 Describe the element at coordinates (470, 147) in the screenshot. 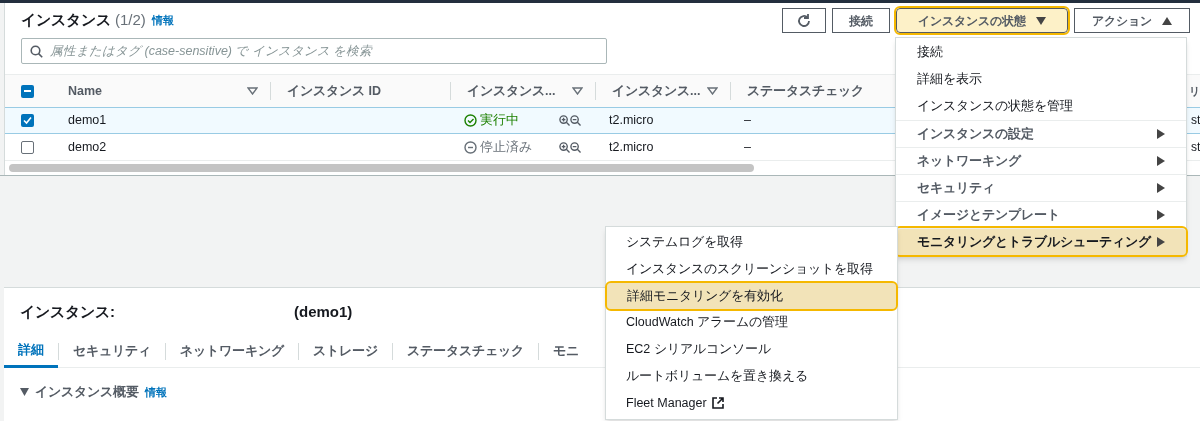

I see `minus-circle-icon` at that location.